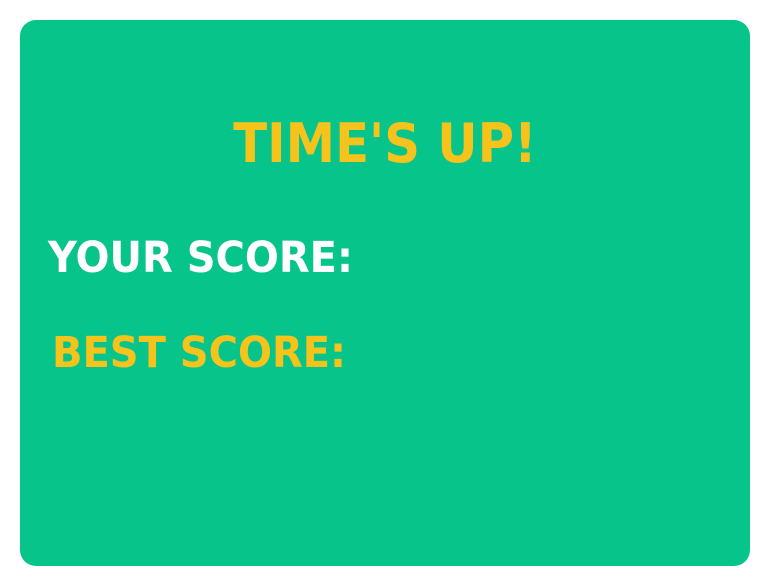 The height and width of the screenshot is (584, 776). Describe the element at coordinates (200, 258) in the screenshot. I see `your-score-label: YOUR SCORE:` at that location.